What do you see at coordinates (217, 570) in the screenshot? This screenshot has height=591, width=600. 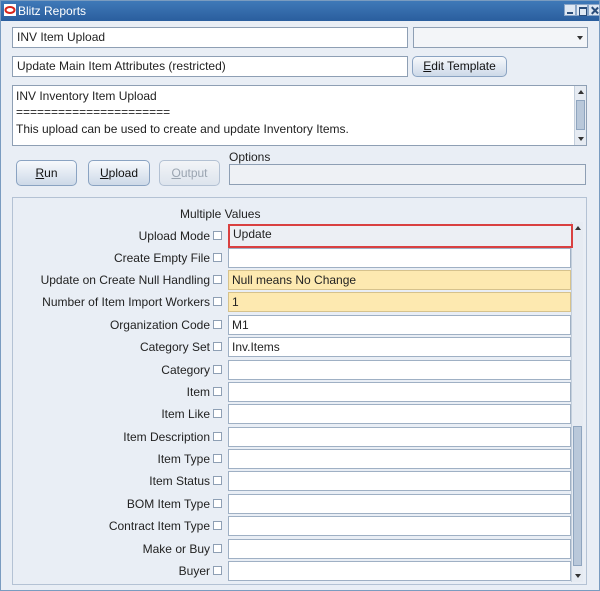 I see `buyer-multi-checkbox` at bounding box center [217, 570].